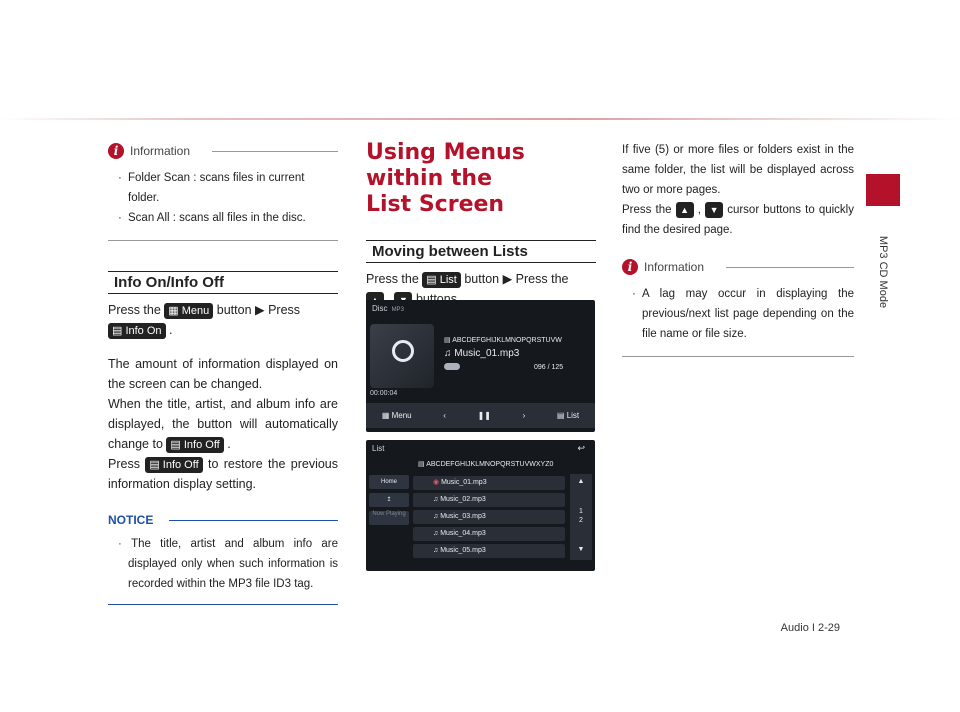 Image resolution: width=960 pixels, height=712 pixels. What do you see at coordinates (489, 534) in the screenshot?
I see `list-item: ♫ Music_04.mp3` at bounding box center [489, 534].